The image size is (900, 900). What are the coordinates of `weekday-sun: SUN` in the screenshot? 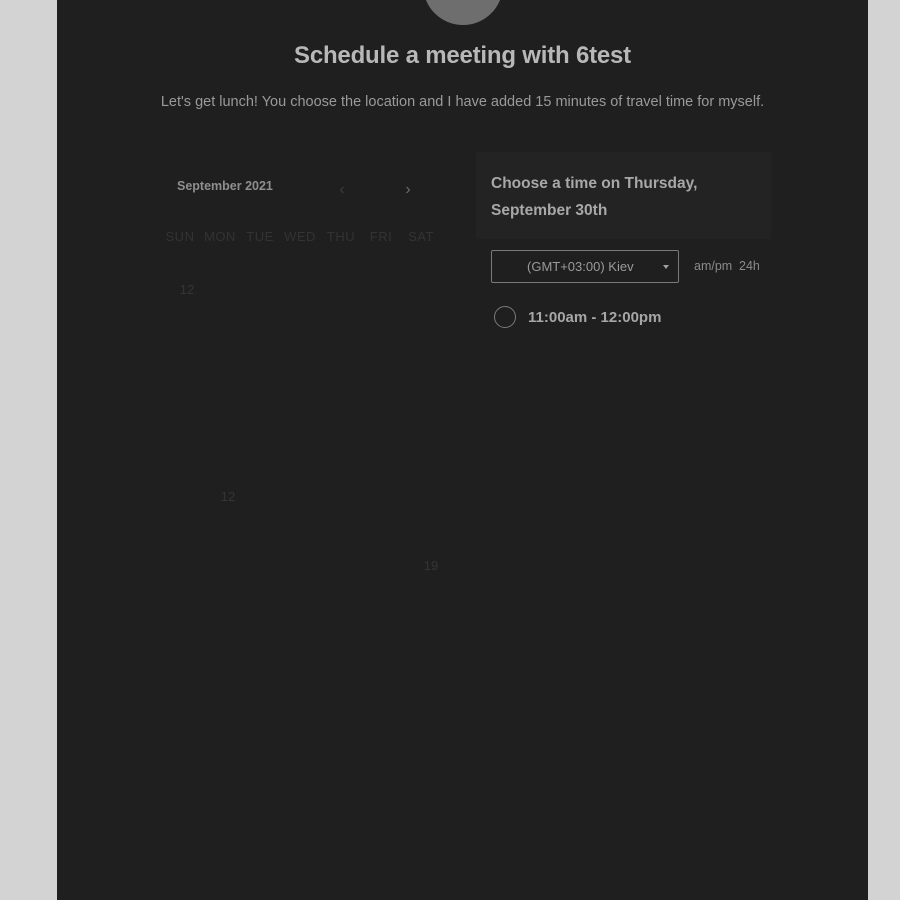 It's located at (180, 236).